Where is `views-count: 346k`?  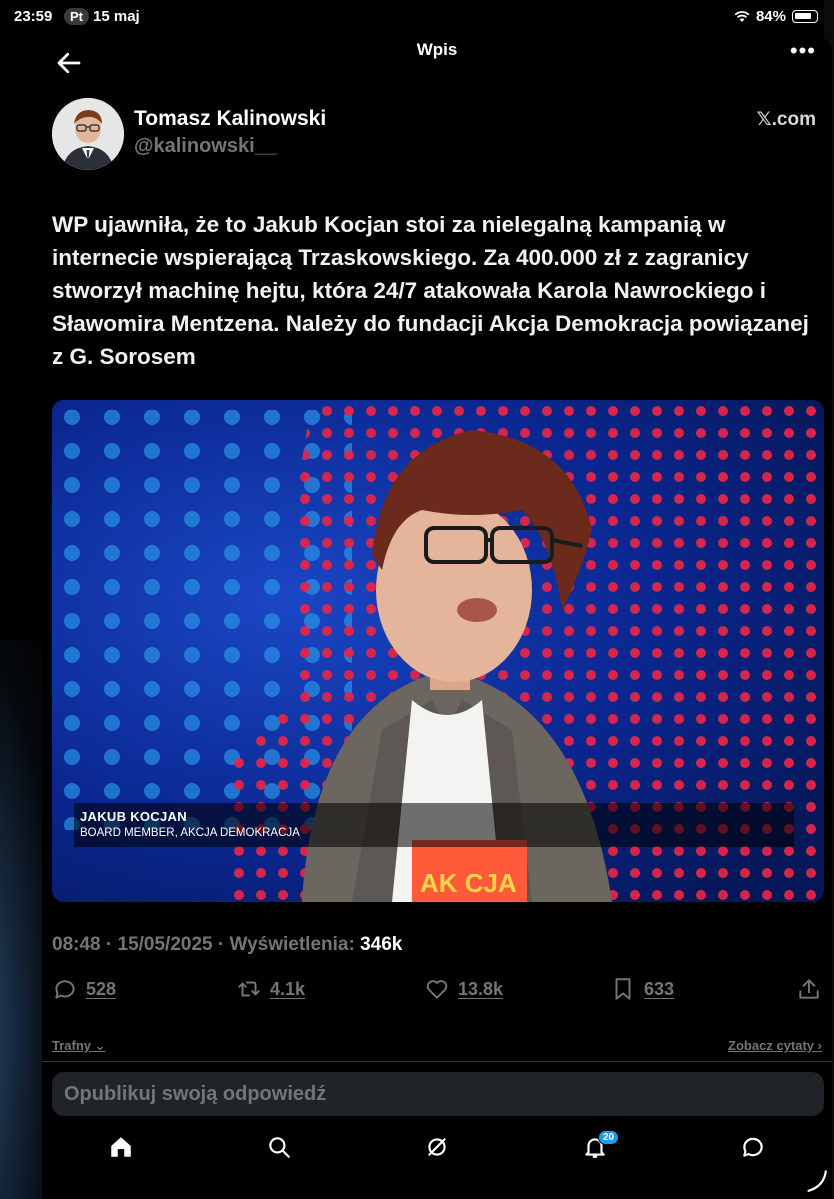
views-count: 346k is located at coordinates (381, 944).